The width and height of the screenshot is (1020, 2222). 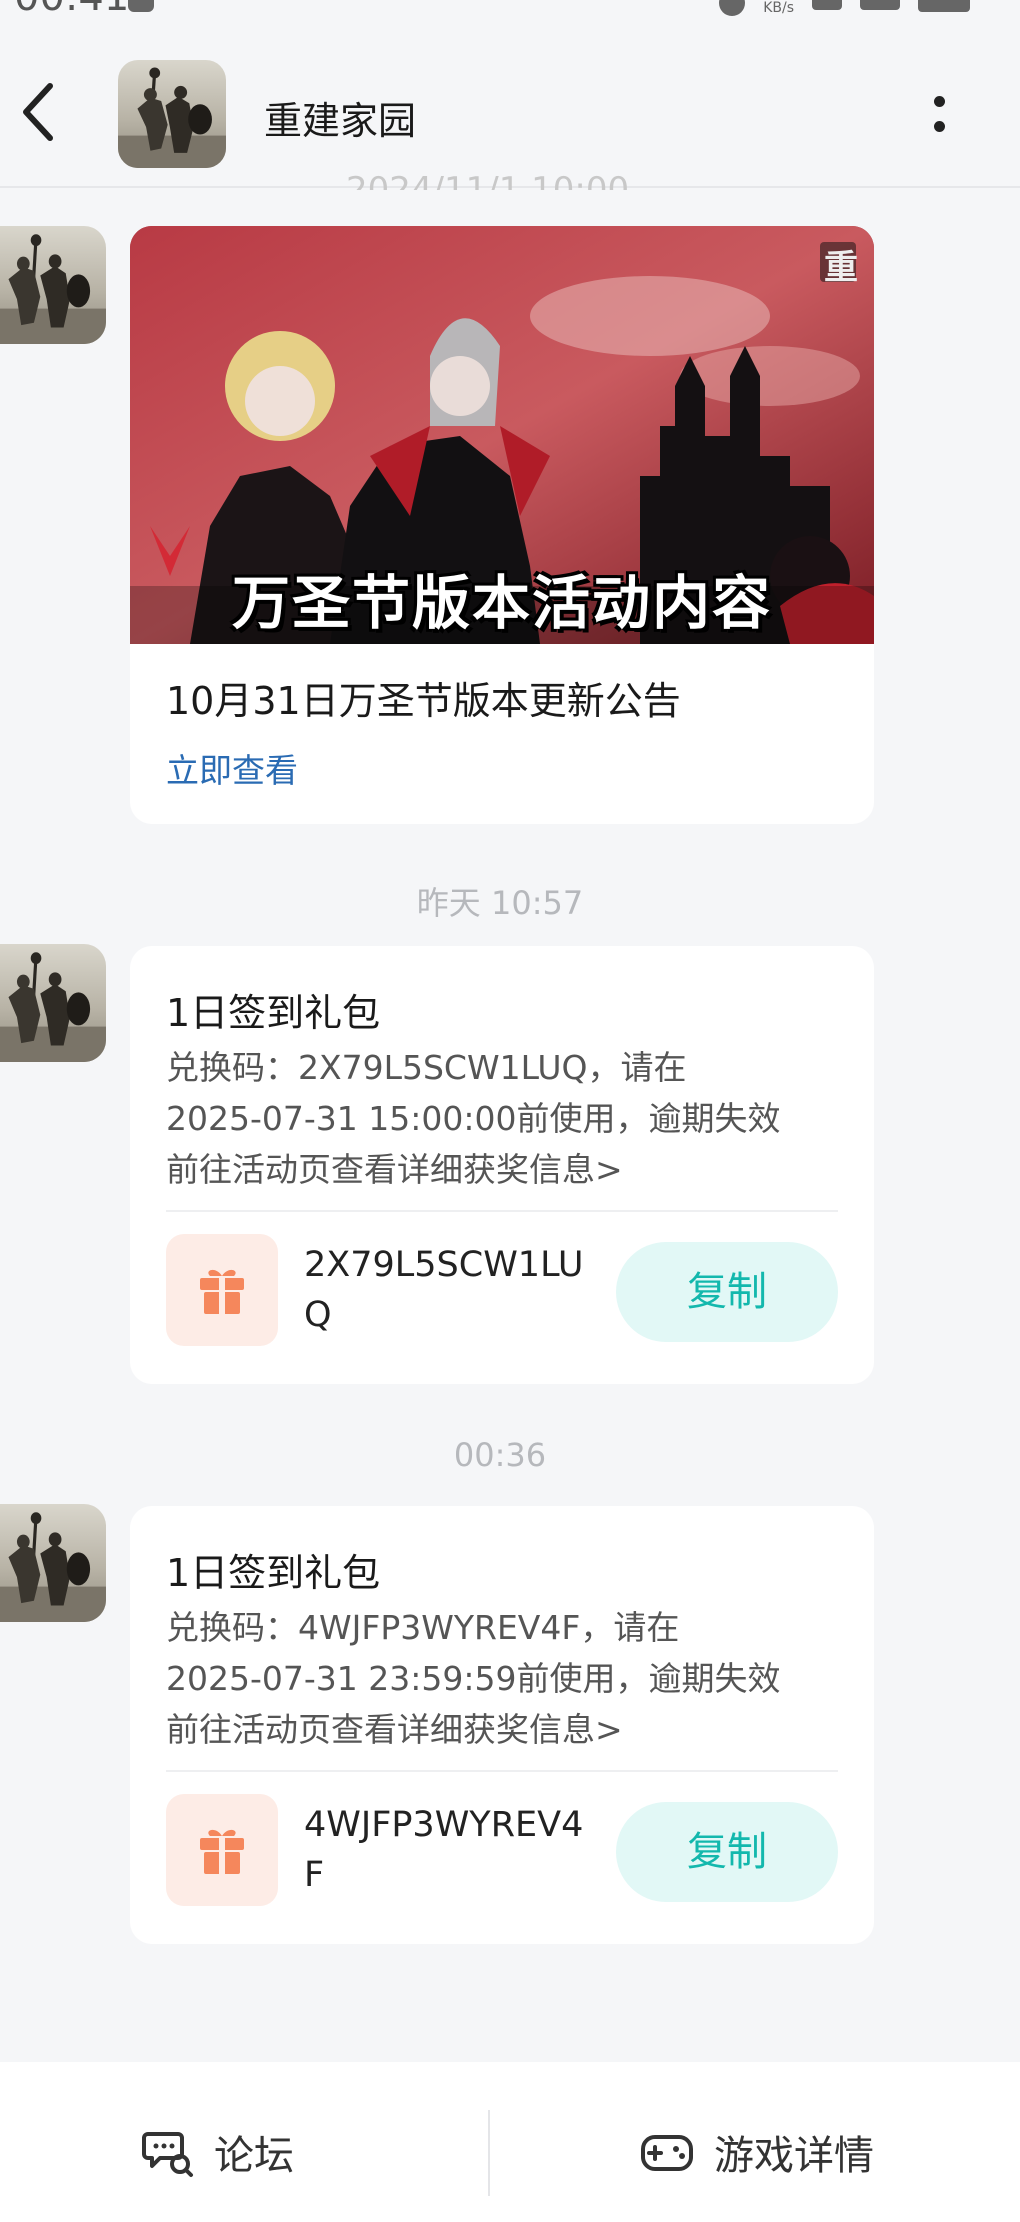 What do you see at coordinates (423, 701) in the screenshot?
I see `announcement-title: 10月31日万圣节版本更新公告` at bounding box center [423, 701].